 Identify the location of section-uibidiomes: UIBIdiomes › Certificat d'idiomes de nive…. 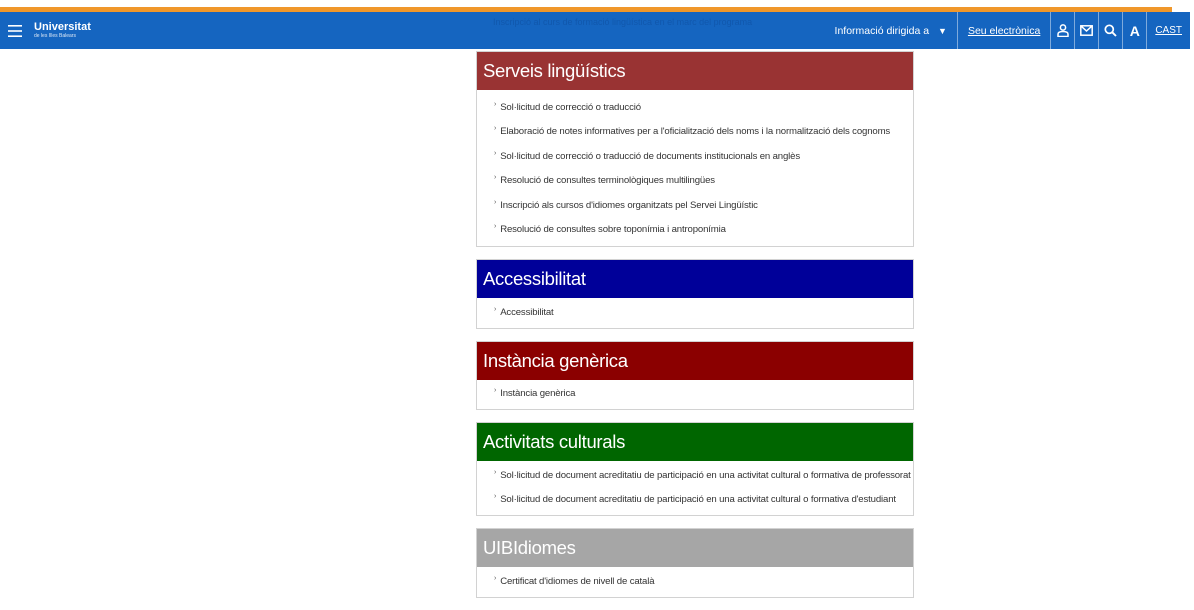
(695, 563).